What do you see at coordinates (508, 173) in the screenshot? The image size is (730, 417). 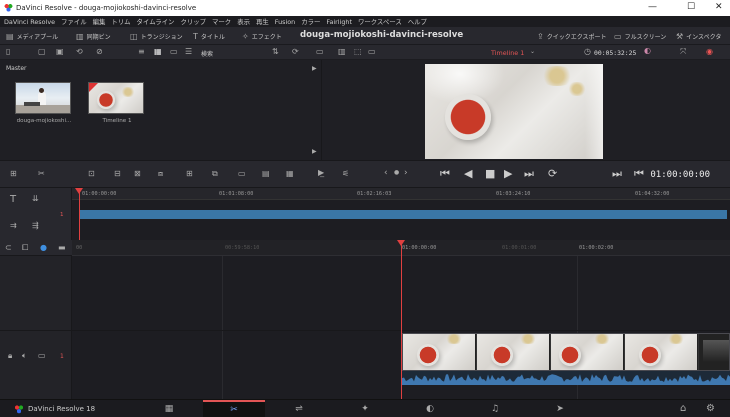 I see `play-icon: ▶` at bounding box center [508, 173].